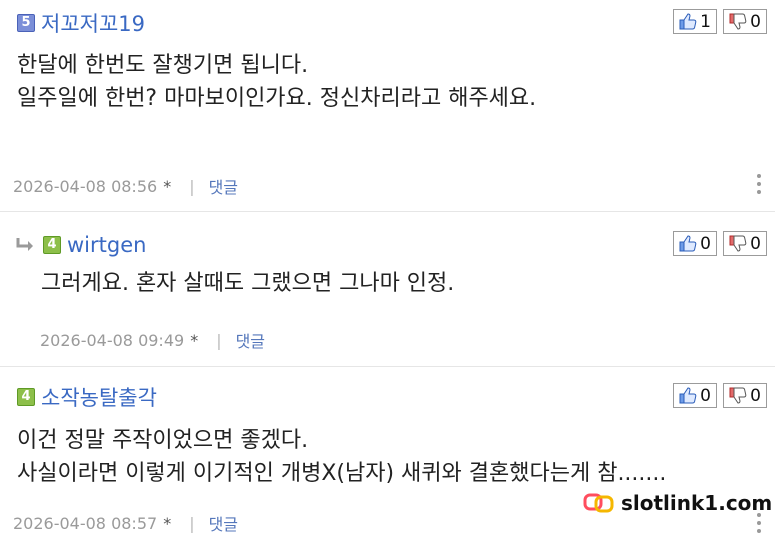 The height and width of the screenshot is (544, 775). Describe the element at coordinates (598, 503) in the screenshot. I see `link-icon` at that location.